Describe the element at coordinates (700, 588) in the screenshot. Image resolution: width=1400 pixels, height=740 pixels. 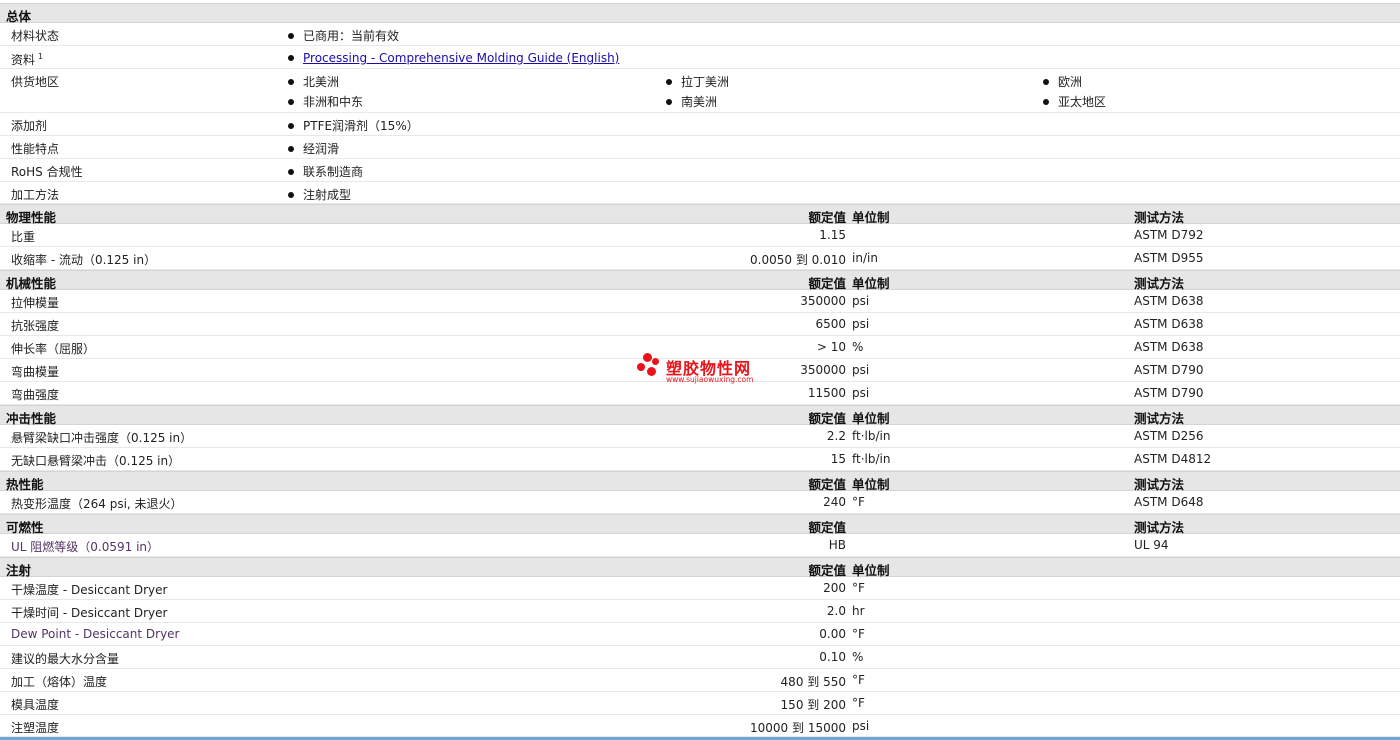
I see `table-row: 干燥温度 - Desiccant Dryer 200 °F` at that location.